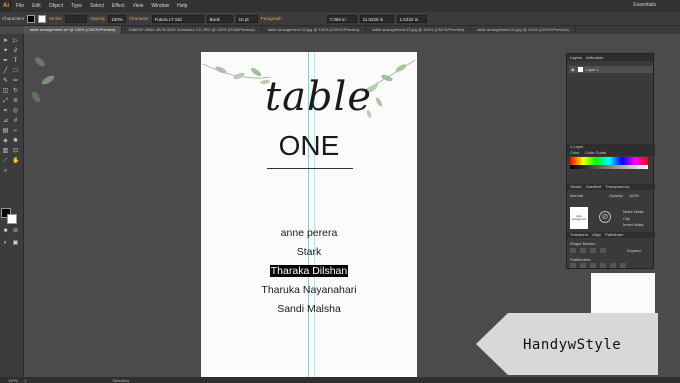 This screenshot has width=680, height=383. Describe the element at coordinates (5, 161) in the screenshot. I see `slice-icon: ⟋` at that location.